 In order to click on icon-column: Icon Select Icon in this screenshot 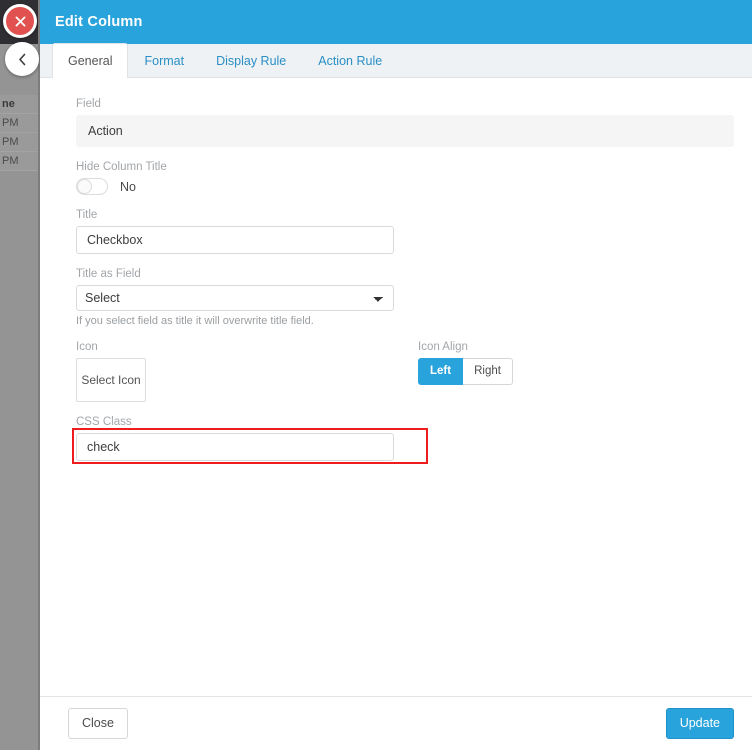, I will do `click(247, 371)`.